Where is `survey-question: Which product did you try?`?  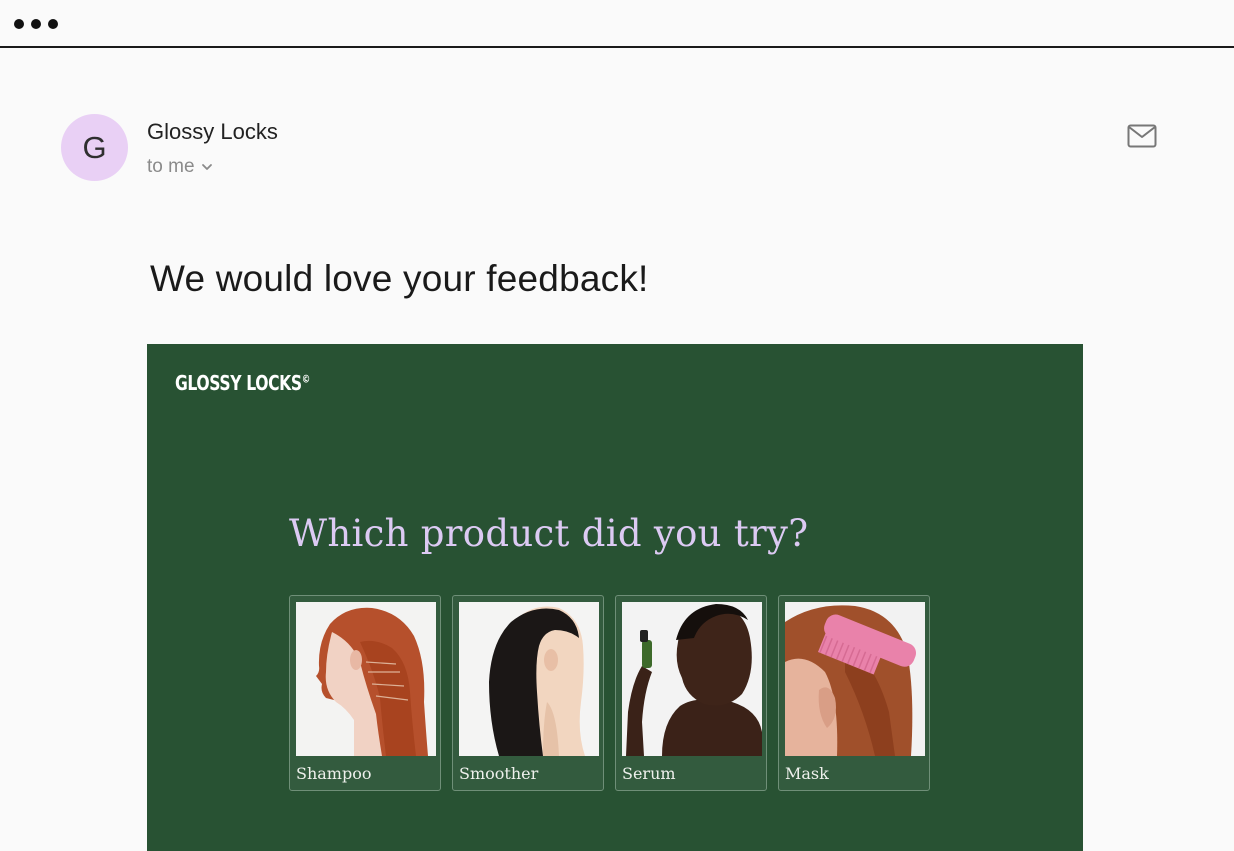
survey-question: Which product did you try? is located at coordinates (549, 533).